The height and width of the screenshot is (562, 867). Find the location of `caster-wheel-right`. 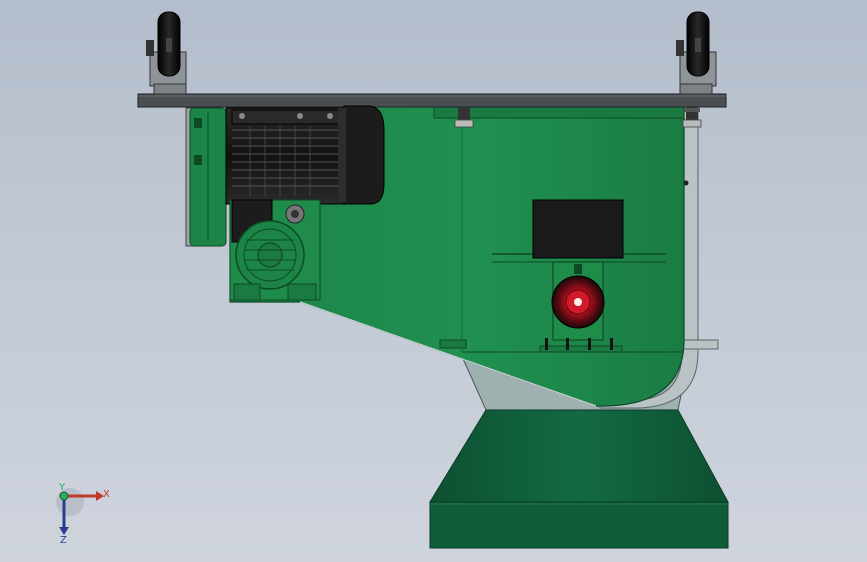

caster-wheel-right is located at coordinates (696, 53).